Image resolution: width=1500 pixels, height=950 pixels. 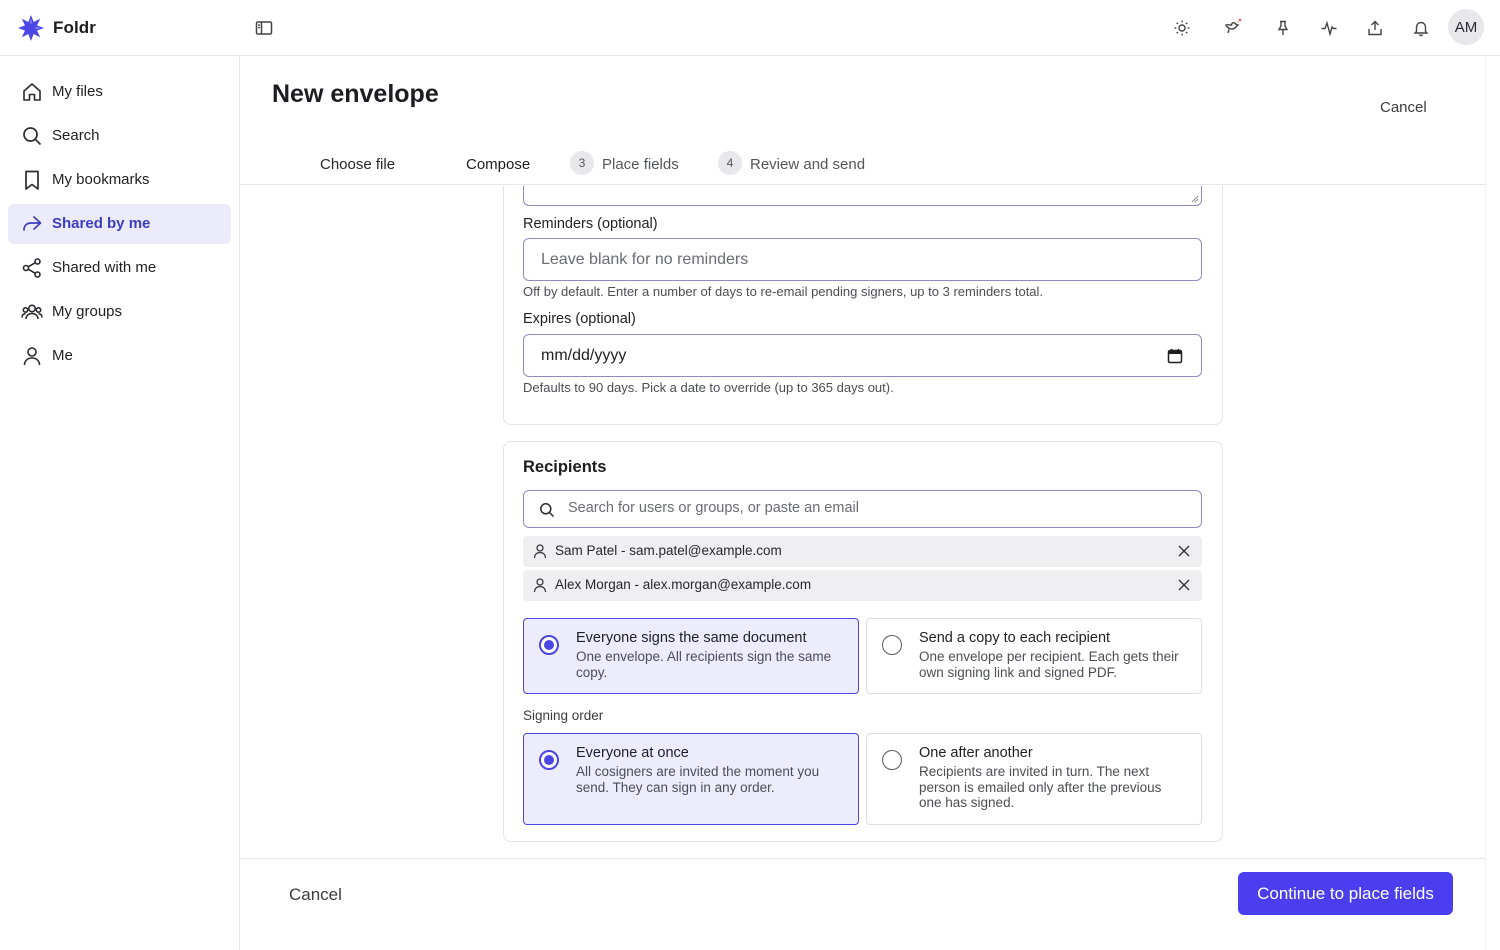 What do you see at coordinates (582, 163) in the screenshot?
I see `step-number: 3` at bounding box center [582, 163].